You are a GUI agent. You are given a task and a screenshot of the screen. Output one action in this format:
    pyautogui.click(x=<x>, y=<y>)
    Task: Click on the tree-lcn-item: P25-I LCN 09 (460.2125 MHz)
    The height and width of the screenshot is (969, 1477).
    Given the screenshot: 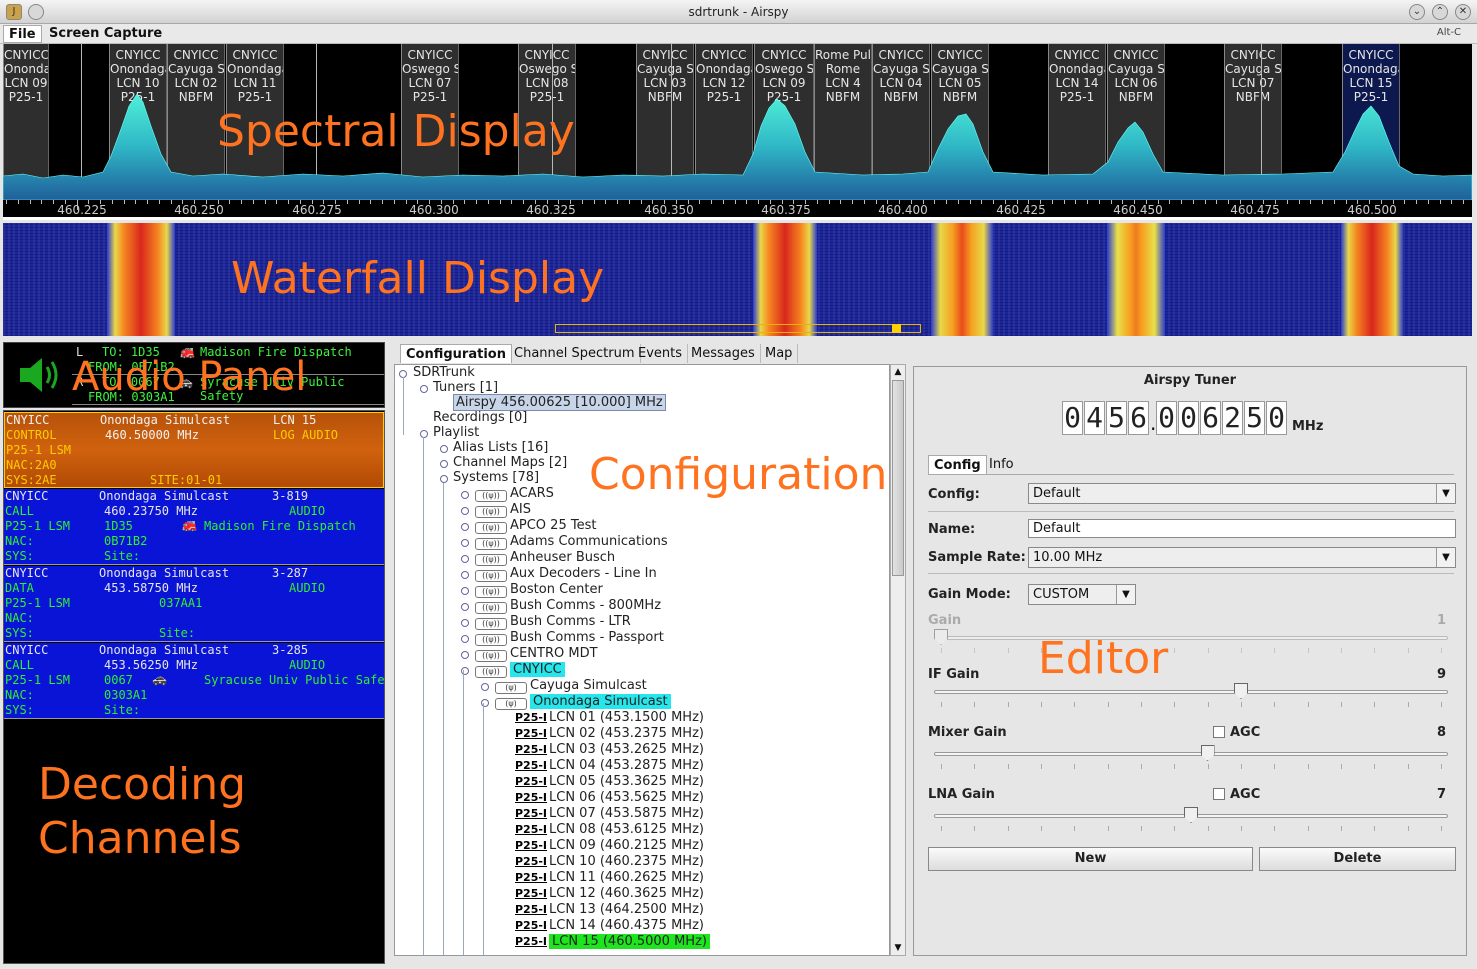 What is the action you would take?
    pyautogui.click(x=609, y=846)
    